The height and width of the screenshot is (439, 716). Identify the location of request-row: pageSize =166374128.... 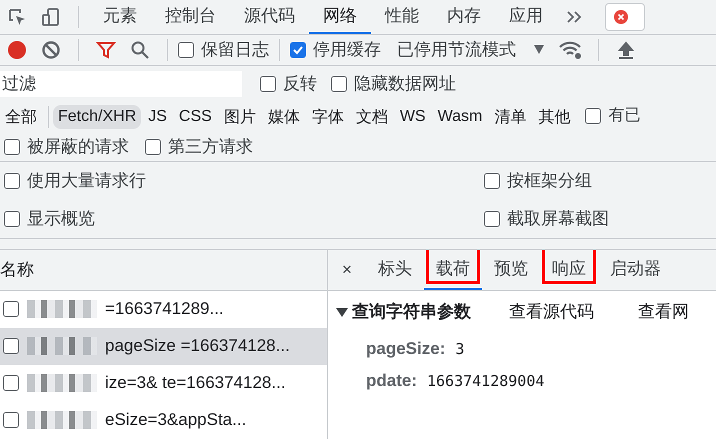
(163, 346).